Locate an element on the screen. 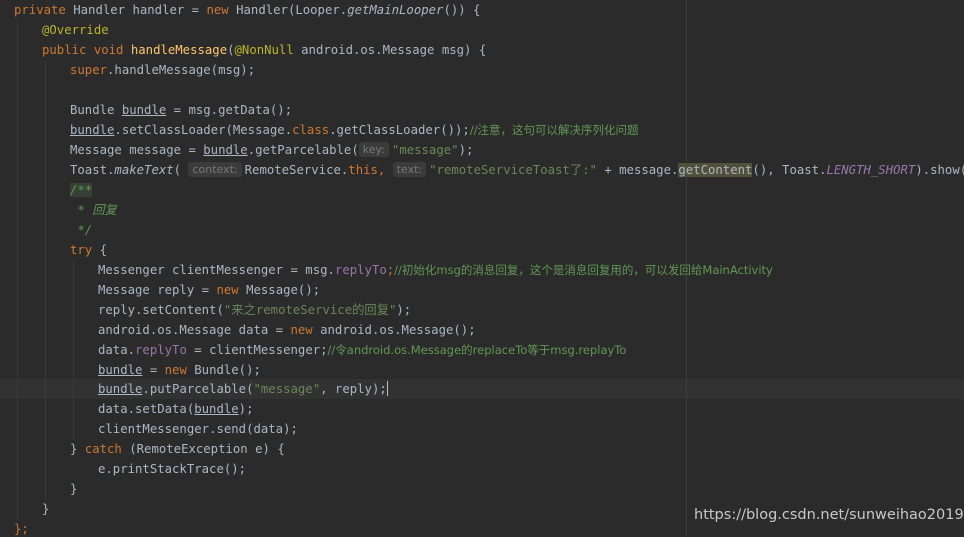 This screenshot has width=964, height=537. code-text: android.os.Message(); is located at coordinates (394, 330).